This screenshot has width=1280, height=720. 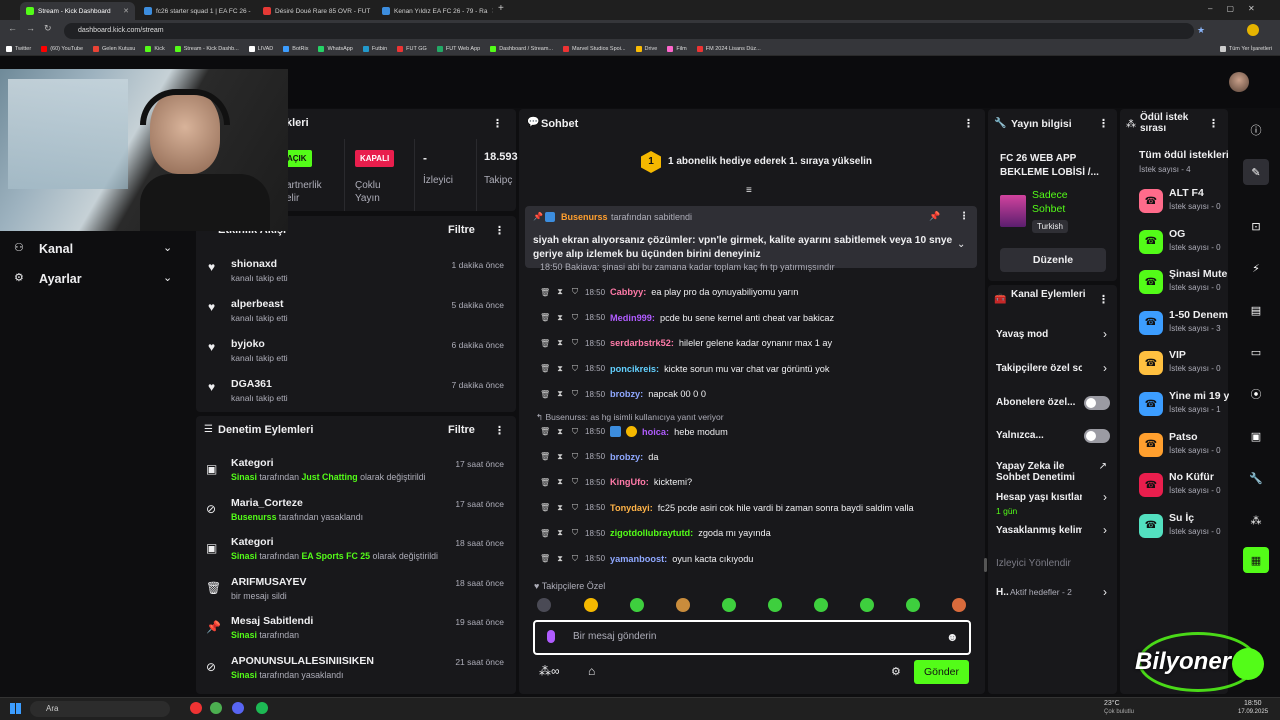 I want to click on edit-button: Düzenle, so click(x=1053, y=260).